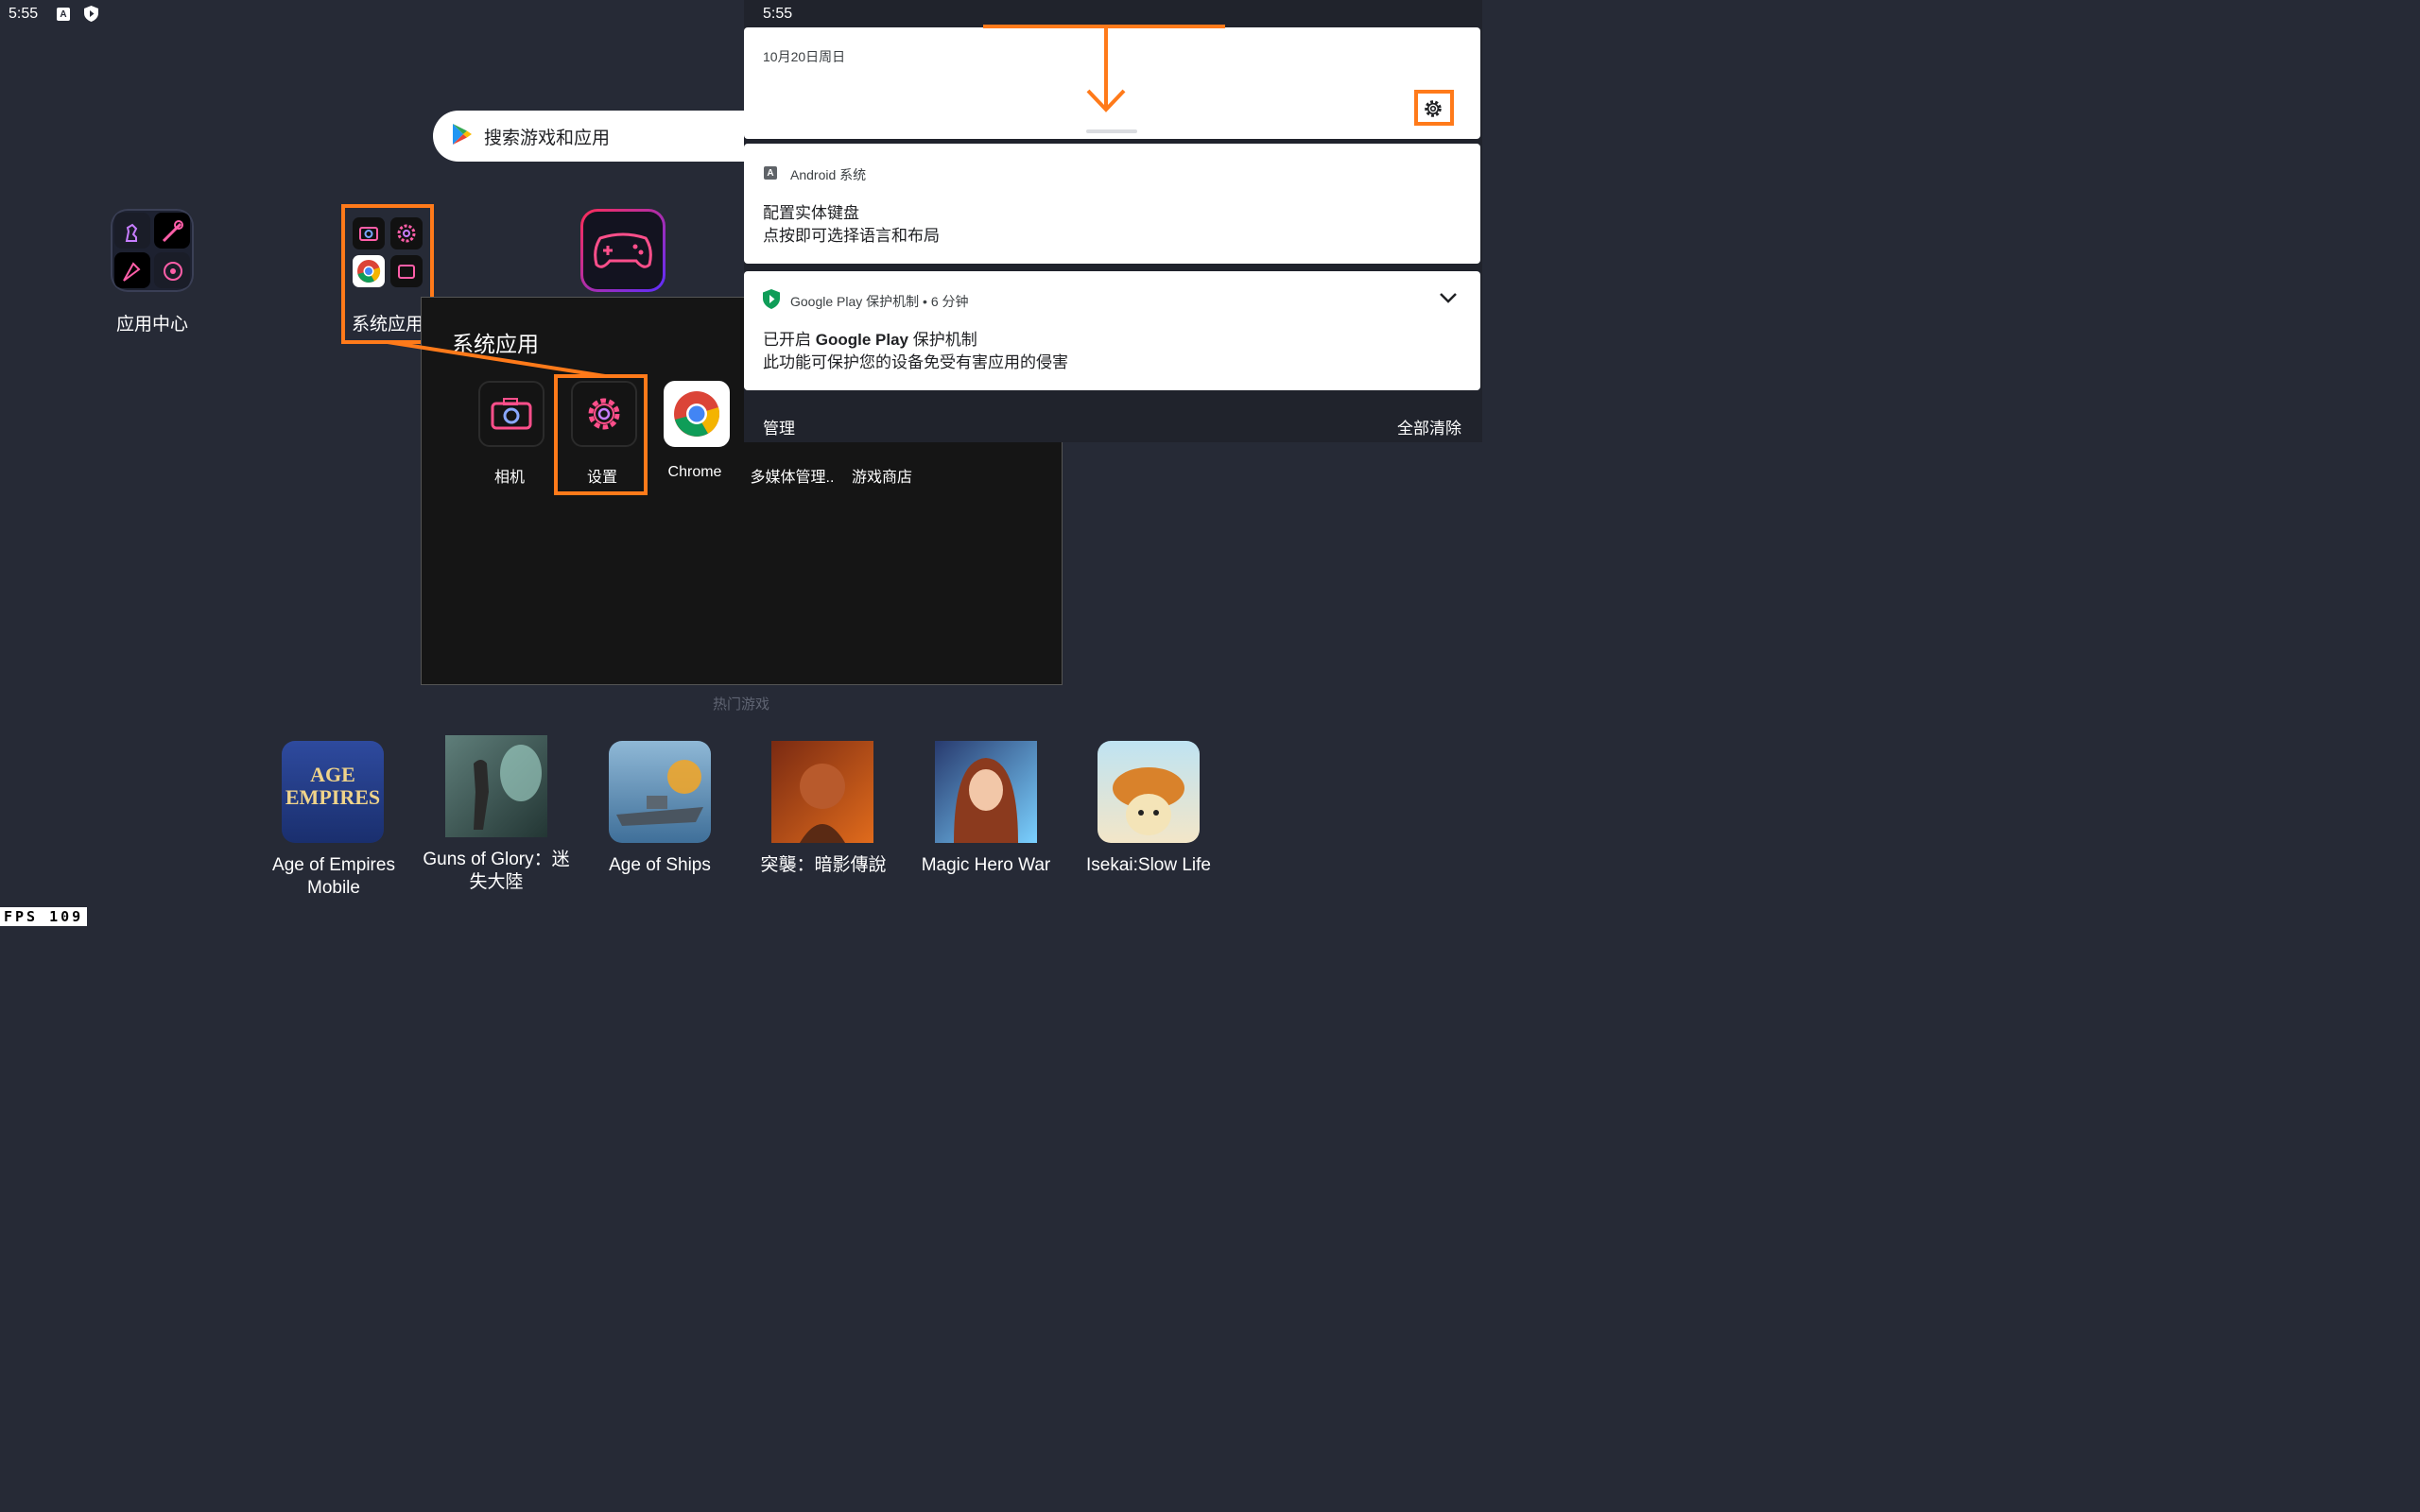  What do you see at coordinates (497, 882) in the screenshot?
I see `game-label-line2: 失大陸` at bounding box center [497, 882].